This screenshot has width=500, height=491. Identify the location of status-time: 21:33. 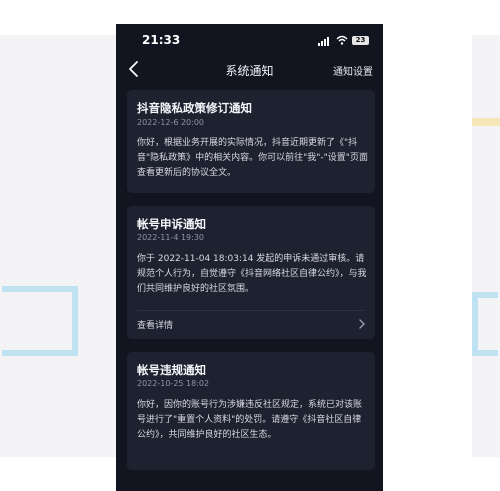
(161, 40).